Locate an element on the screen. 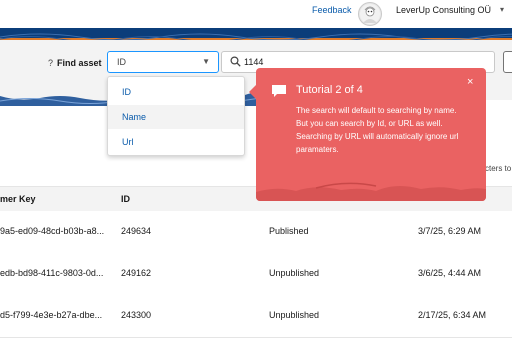 This screenshot has height=338, width=512. cell-date: 2/17/25, 6:34 AM is located at coordinates (452, 315).